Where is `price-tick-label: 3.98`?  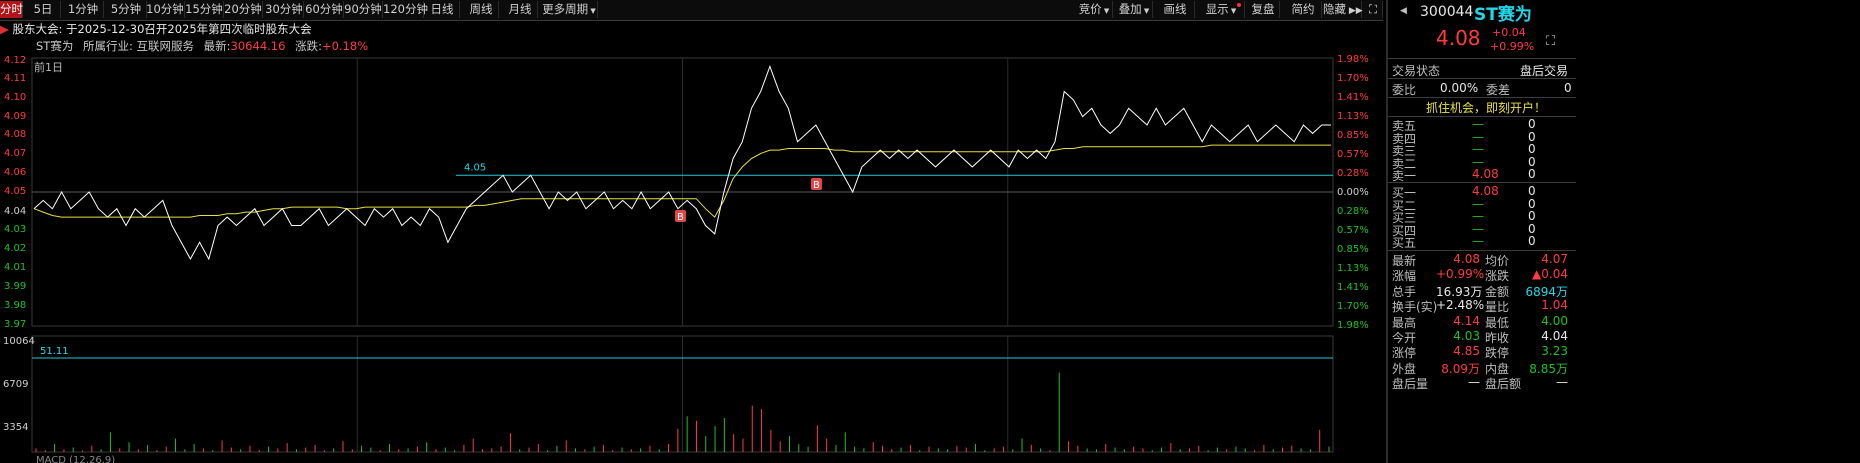 price-tick-label: 3.98 is located at coordinates (15, 305).